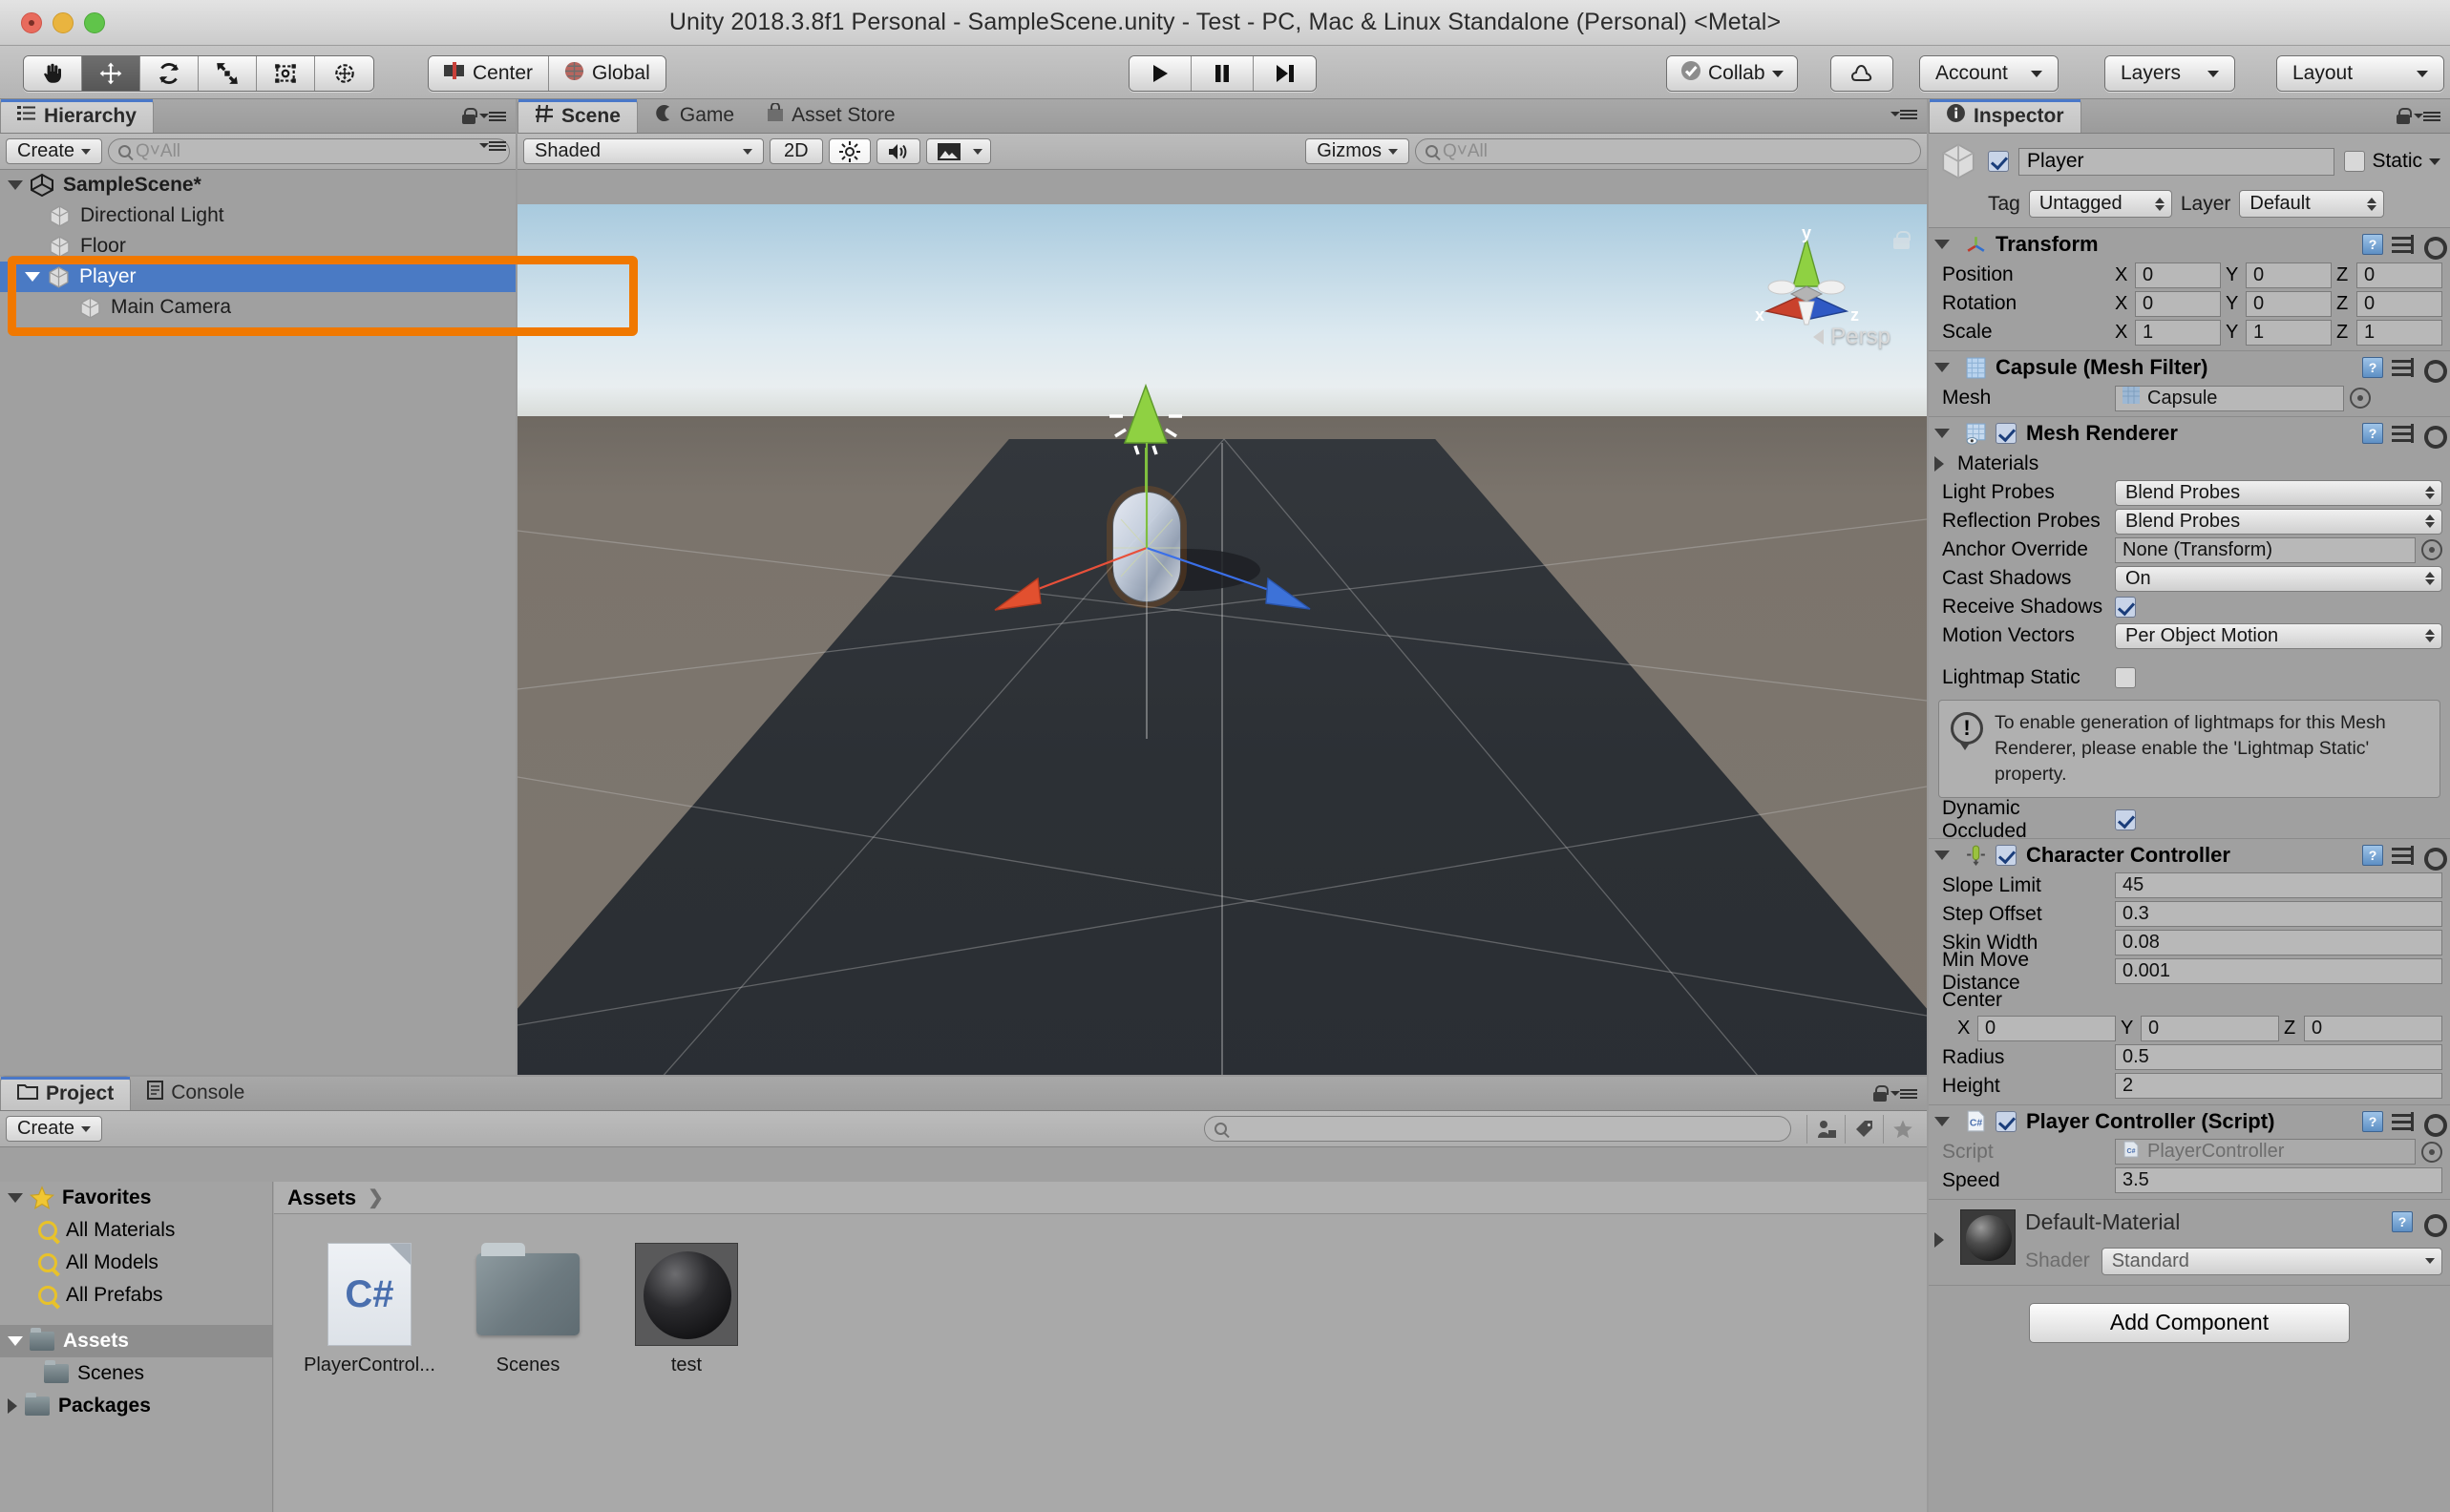  Describe the element at coordinates (489, 73) in the screenshot. I see `pivot-mode-button: Center` at that location.